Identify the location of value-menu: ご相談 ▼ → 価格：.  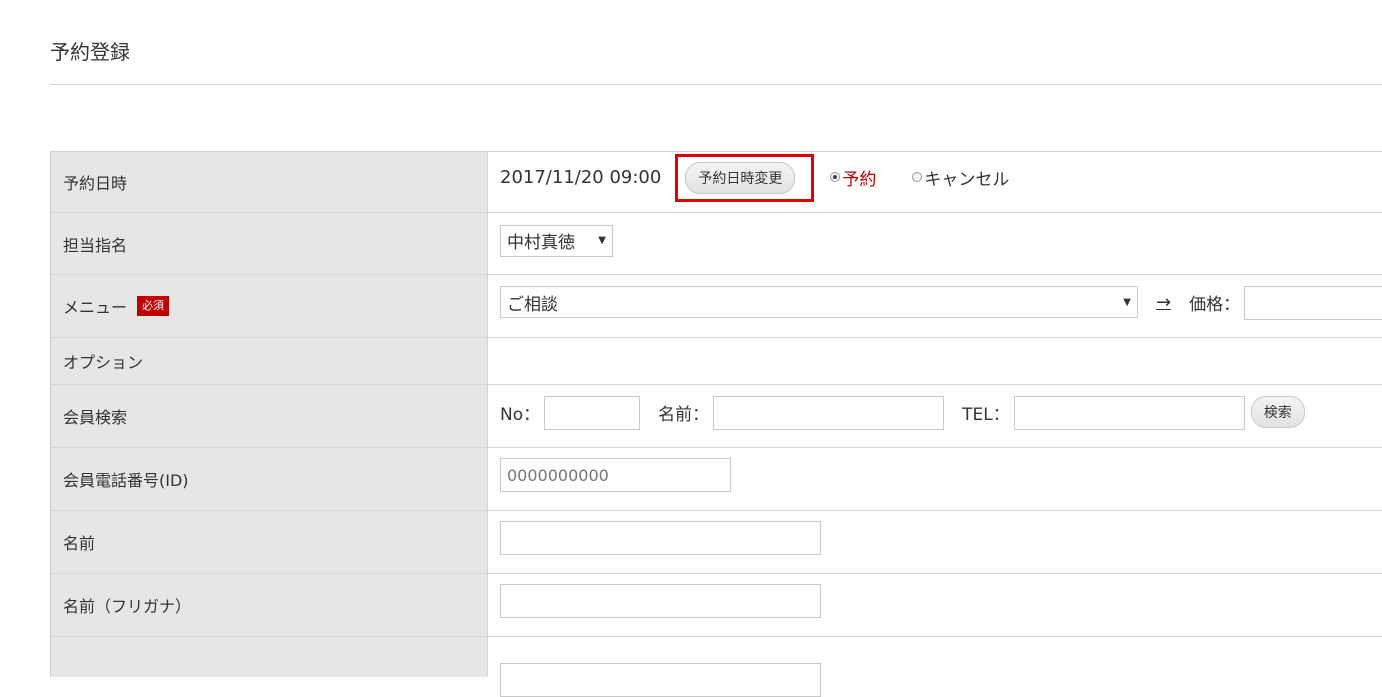
(935, 306).